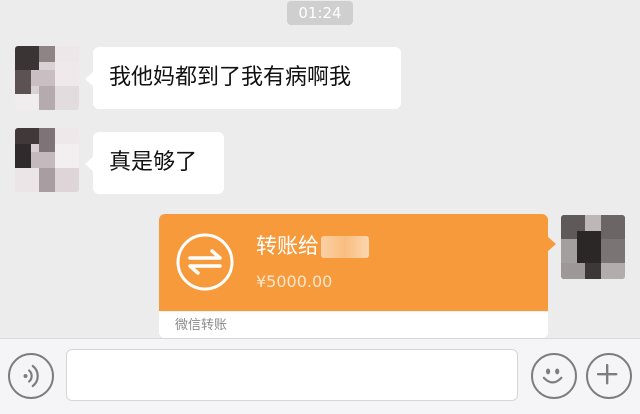 This screenshot has width=640, height=414. I want to click on emoji-button, so click(554, 376).